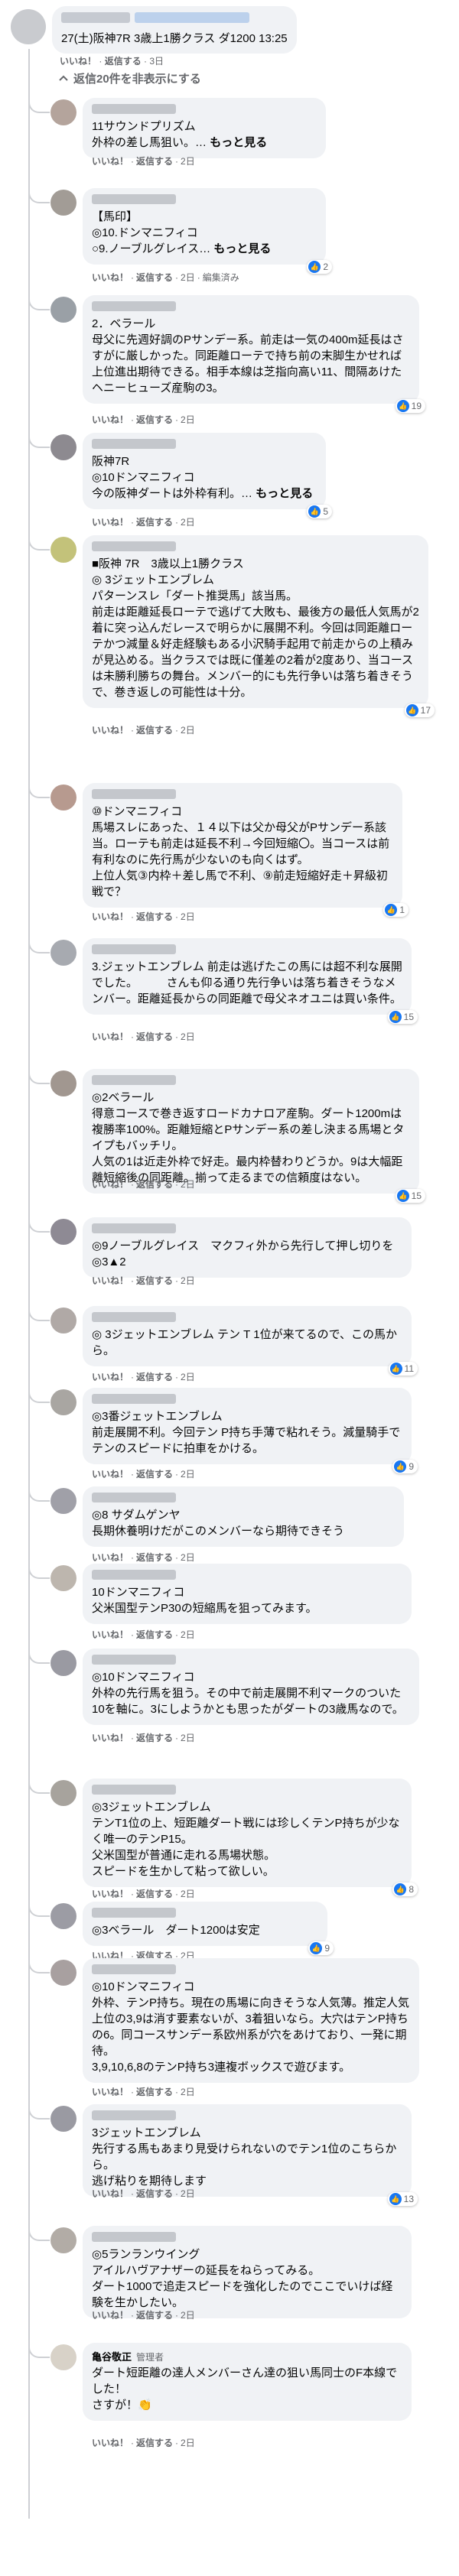 The height and width of the screenshot is (2576, 459). What do you see at coordinates (419, 710) in the screenshot?
I see `reaction-count: 👍 17` at bounding box center [419, 710].